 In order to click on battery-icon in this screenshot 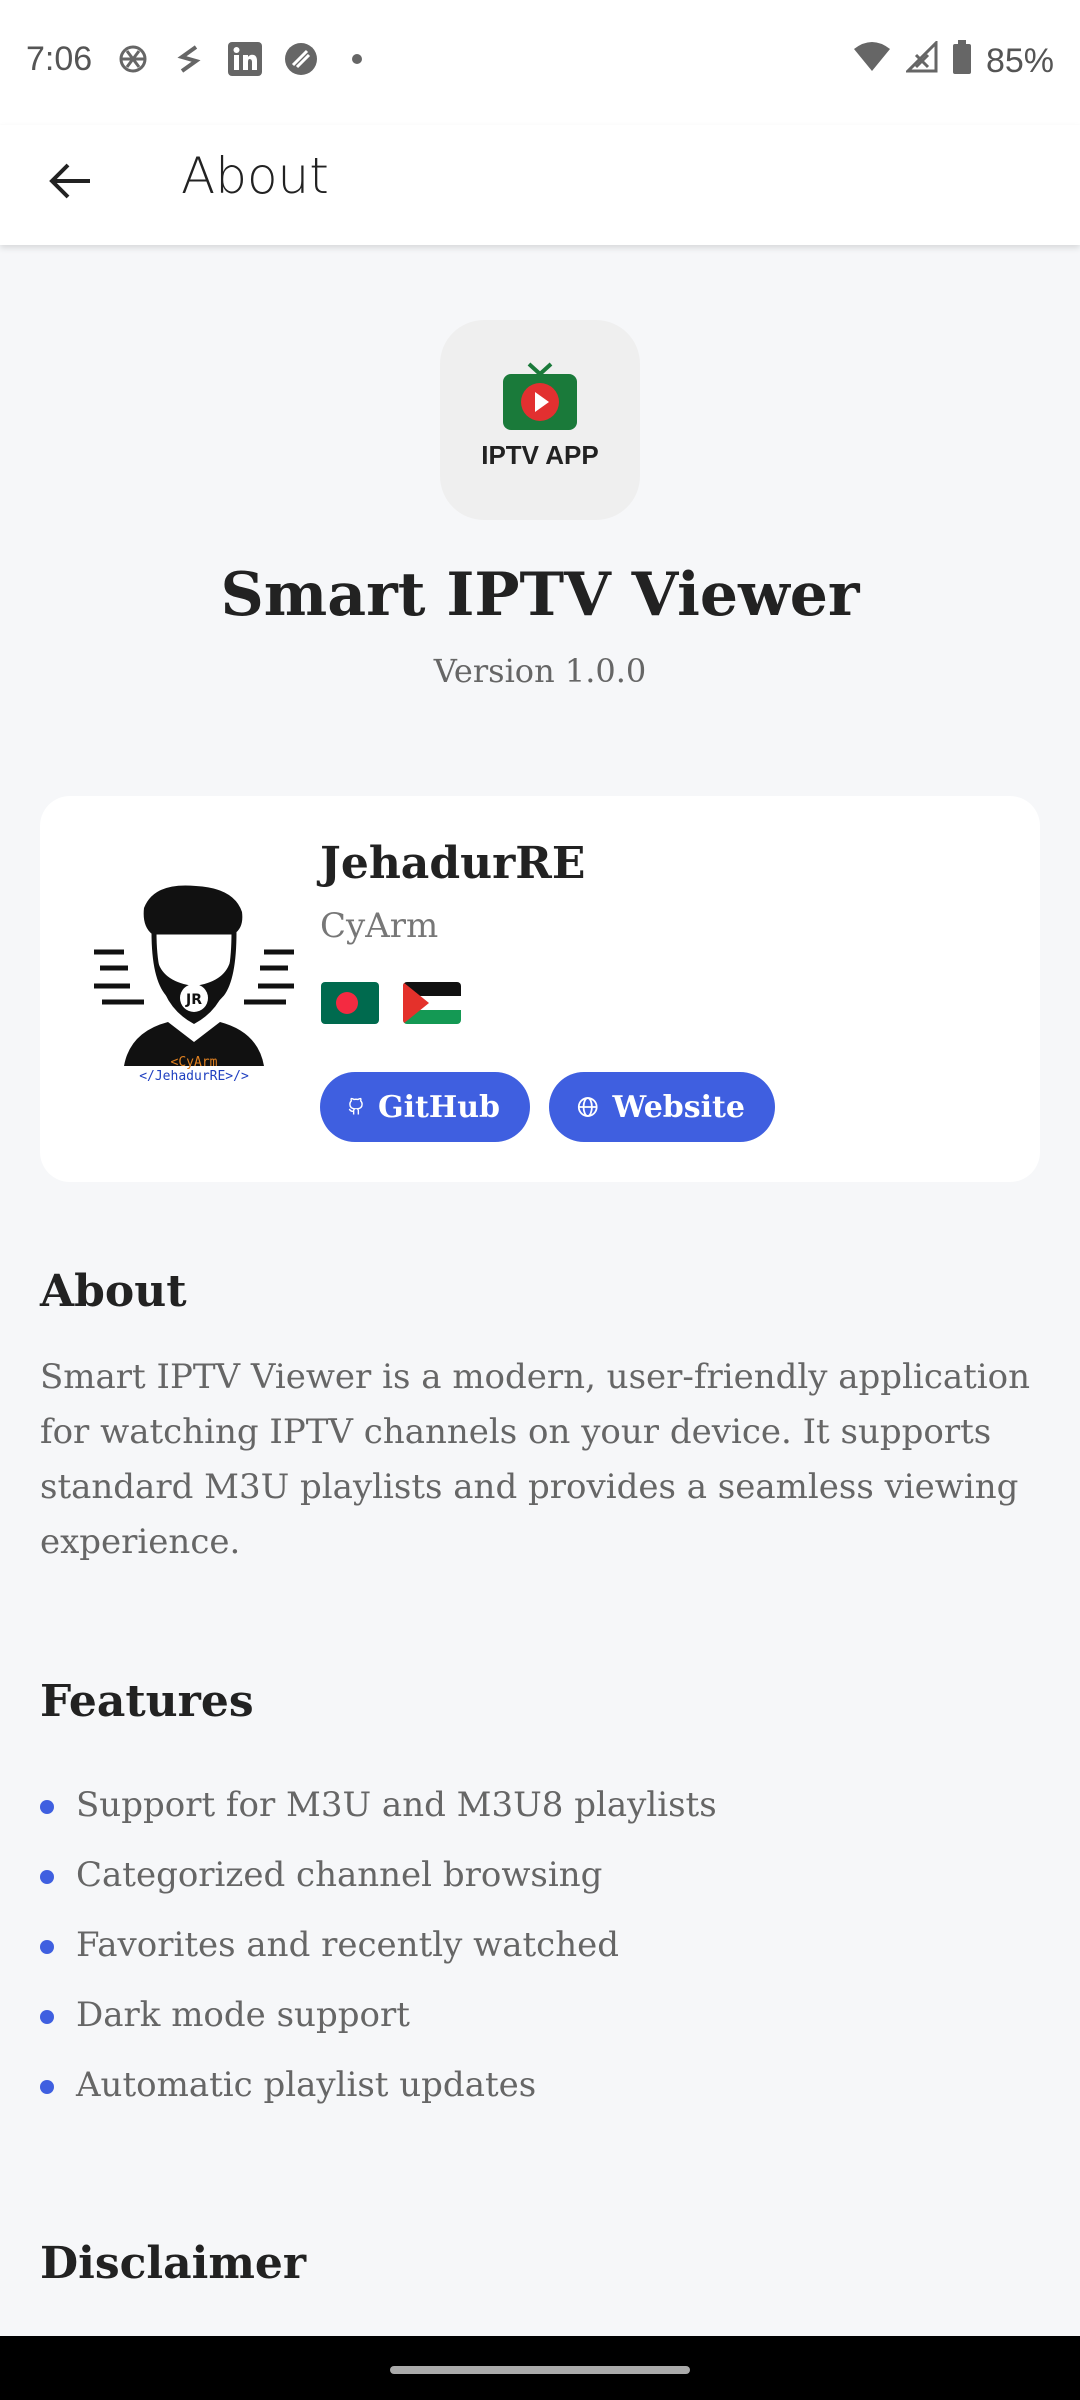, I will do `click(962, 61)`.